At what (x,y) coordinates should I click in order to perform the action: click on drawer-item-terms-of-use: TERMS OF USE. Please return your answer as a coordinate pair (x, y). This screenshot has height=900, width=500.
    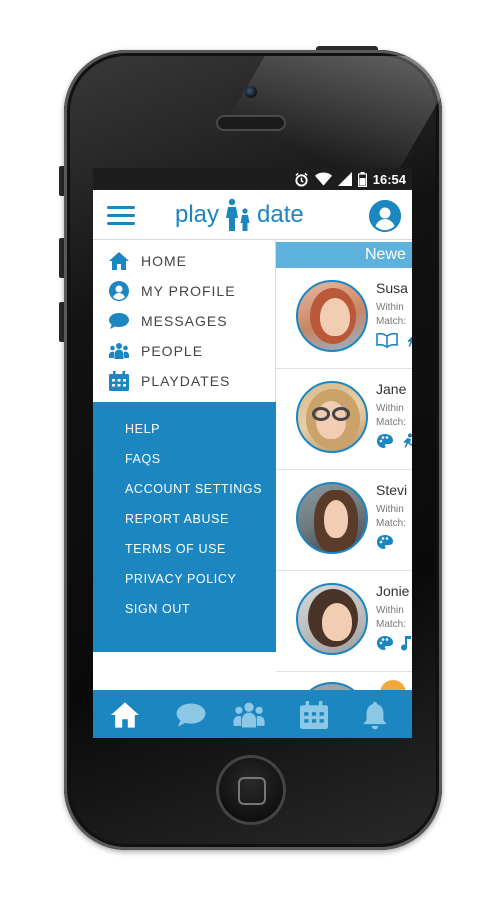
    Looking at the image, I should click on (175, 549).